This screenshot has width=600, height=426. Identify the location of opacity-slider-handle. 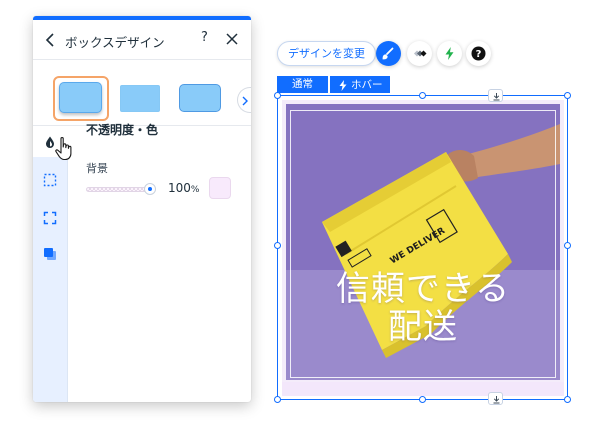
(150, 189).